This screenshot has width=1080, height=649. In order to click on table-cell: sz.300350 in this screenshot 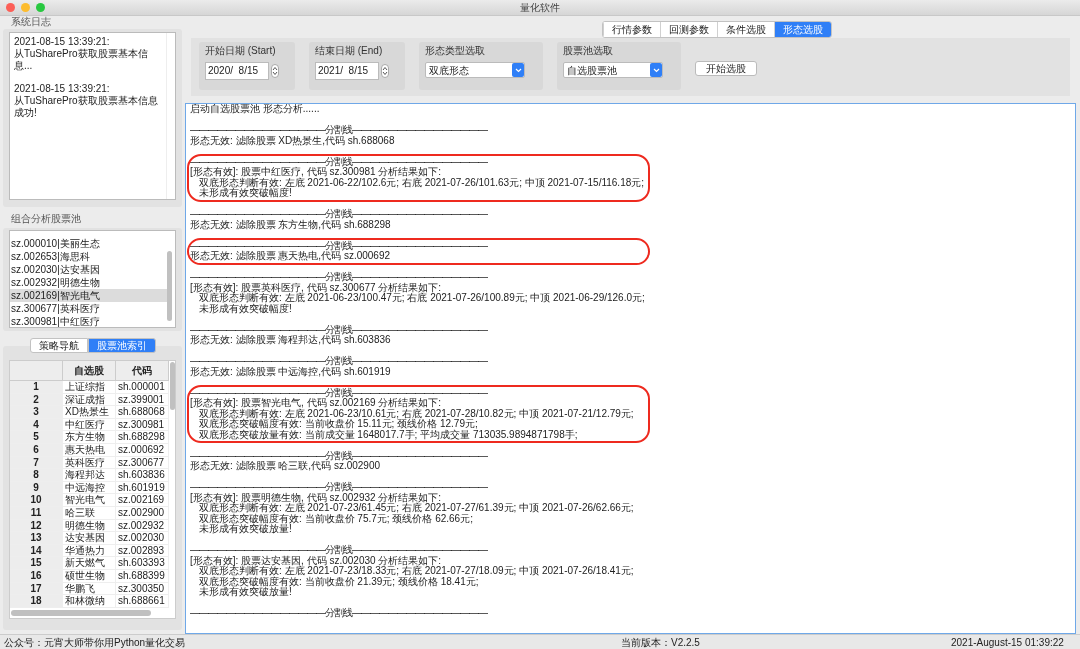, I will do `click(142, 589)`.